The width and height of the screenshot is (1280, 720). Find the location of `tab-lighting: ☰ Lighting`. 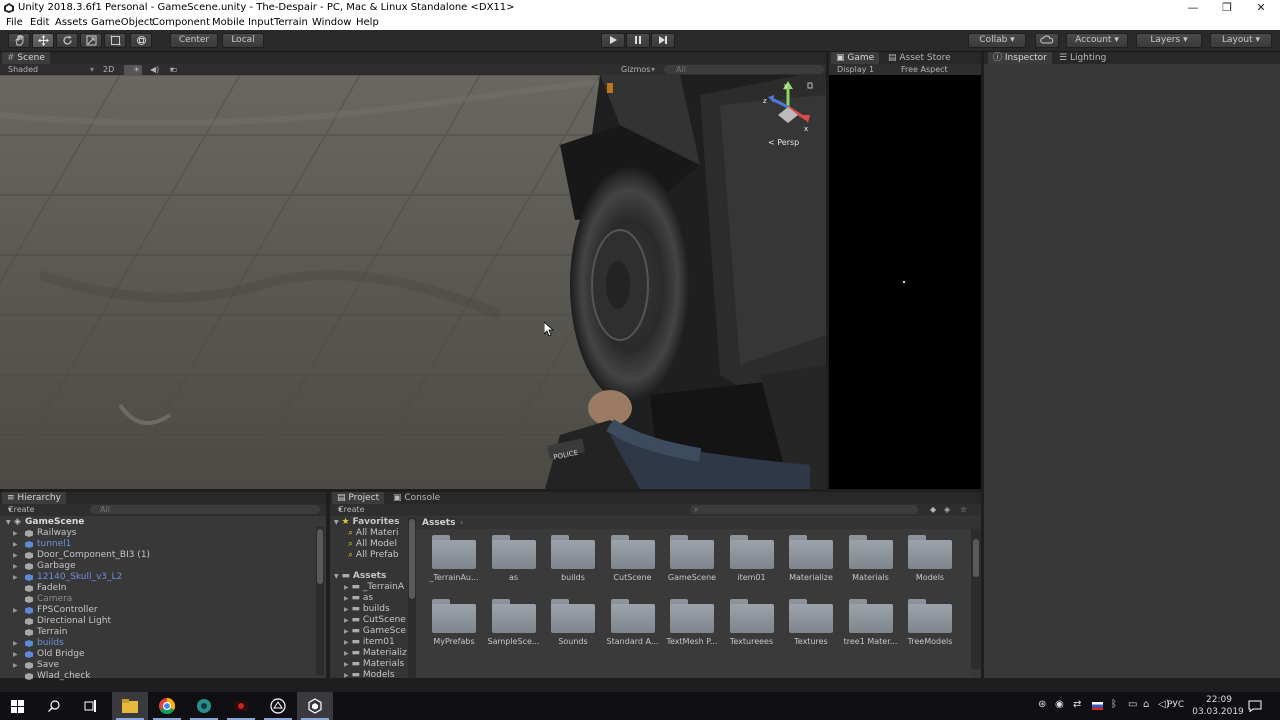

tab-lighting: ☰ Lighting is located at coordinates (1082, 58).